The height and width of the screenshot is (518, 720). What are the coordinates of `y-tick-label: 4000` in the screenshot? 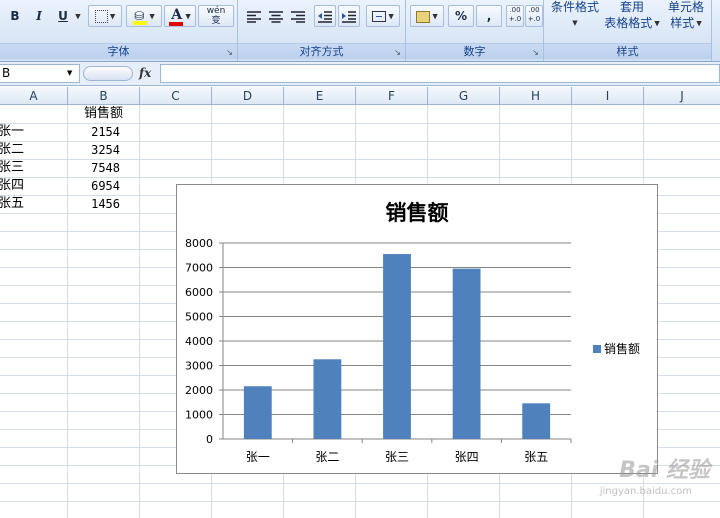 It's located at (199, 341).